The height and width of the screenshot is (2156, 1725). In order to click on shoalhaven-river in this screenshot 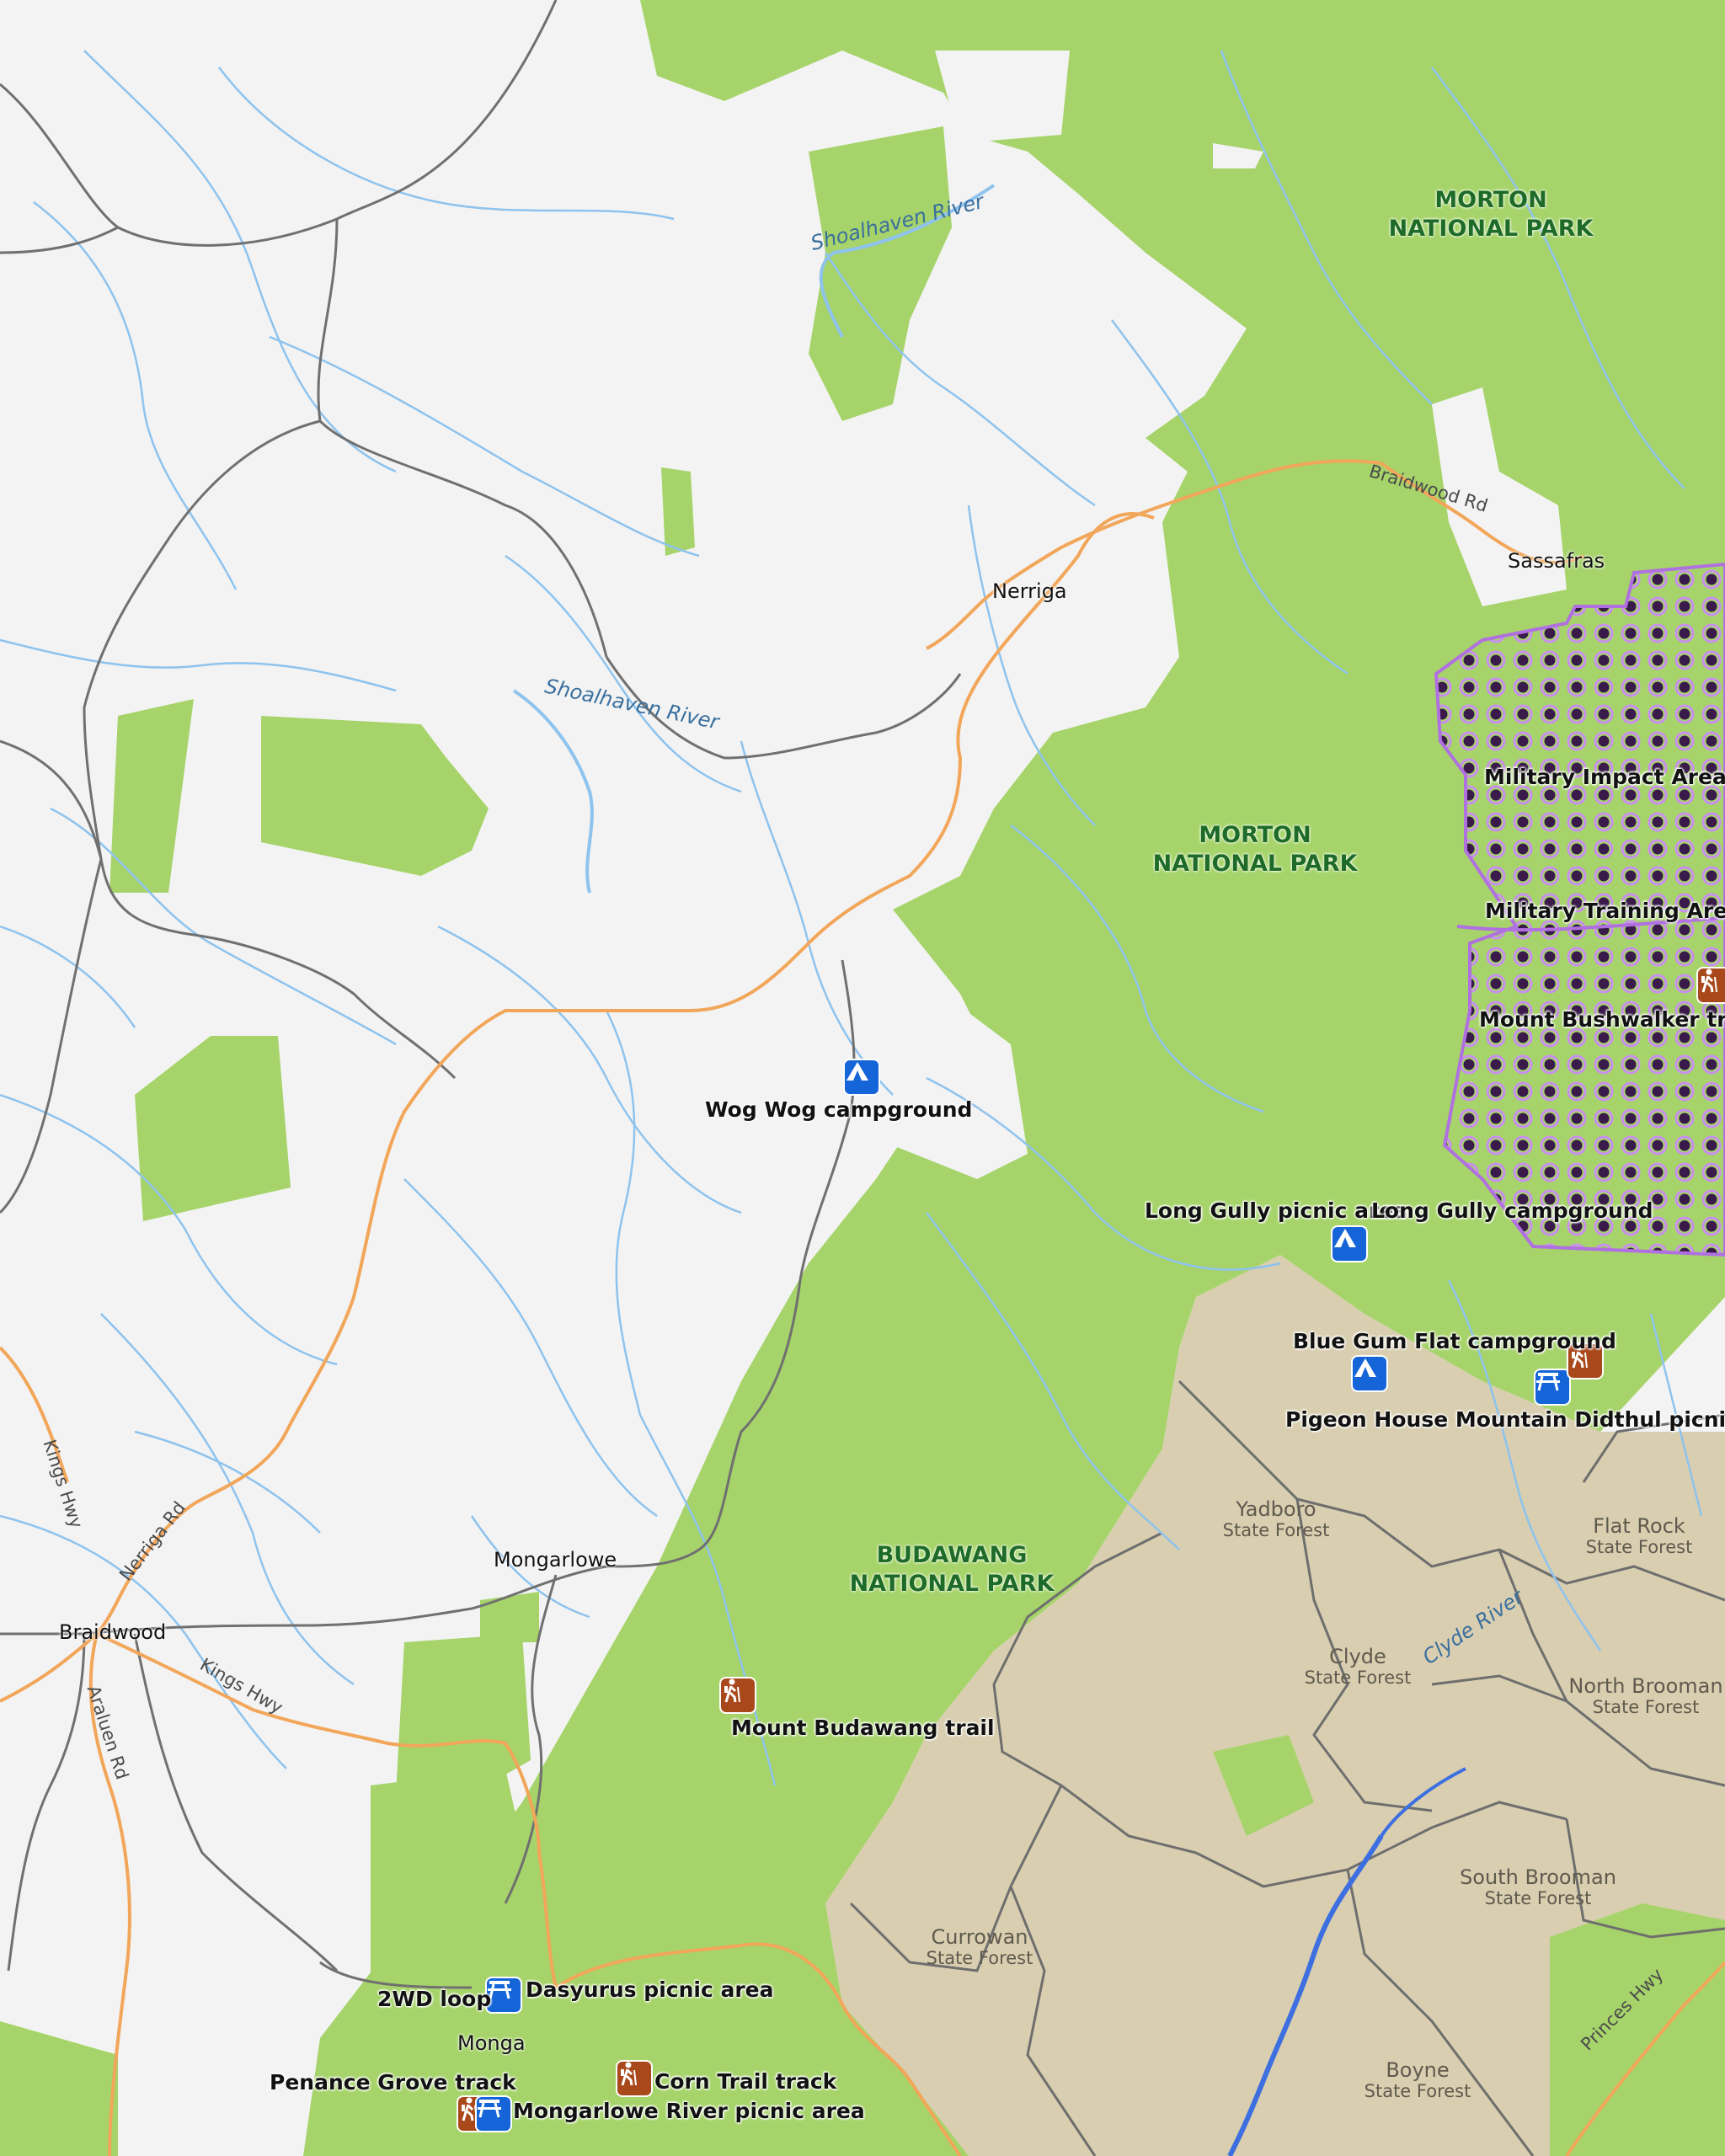, I will do `click(553, 791)`.